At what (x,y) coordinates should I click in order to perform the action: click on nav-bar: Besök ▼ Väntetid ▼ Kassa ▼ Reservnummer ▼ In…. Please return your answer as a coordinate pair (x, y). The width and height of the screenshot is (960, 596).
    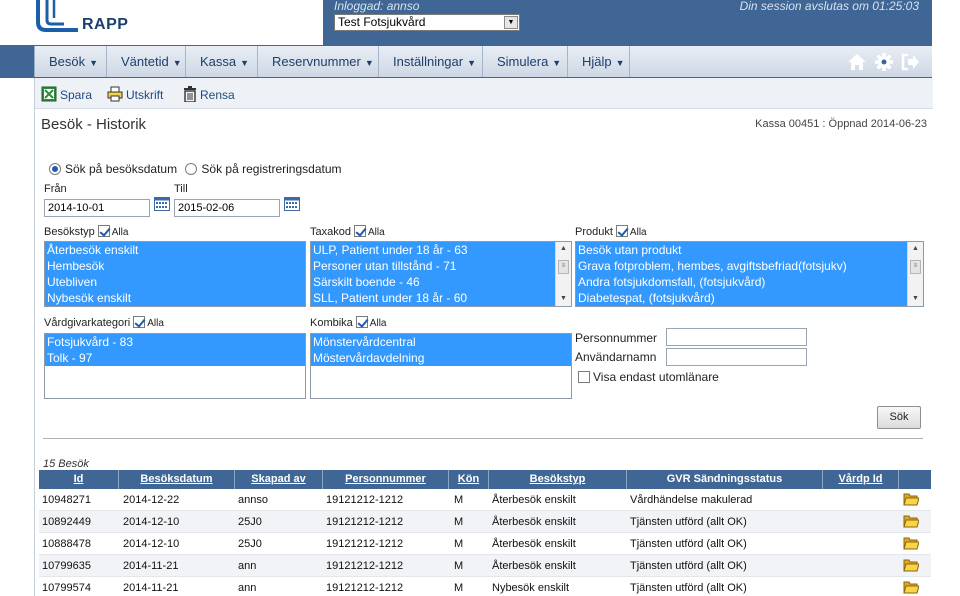
    Looking at the image, I should click on (483, 61).